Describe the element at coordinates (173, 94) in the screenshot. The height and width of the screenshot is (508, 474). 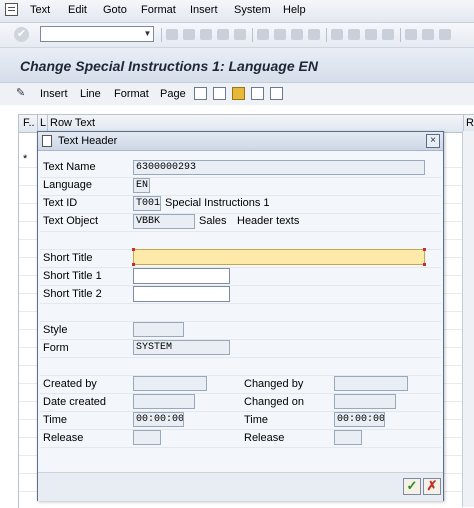
I see `page-button: Page` at that location.